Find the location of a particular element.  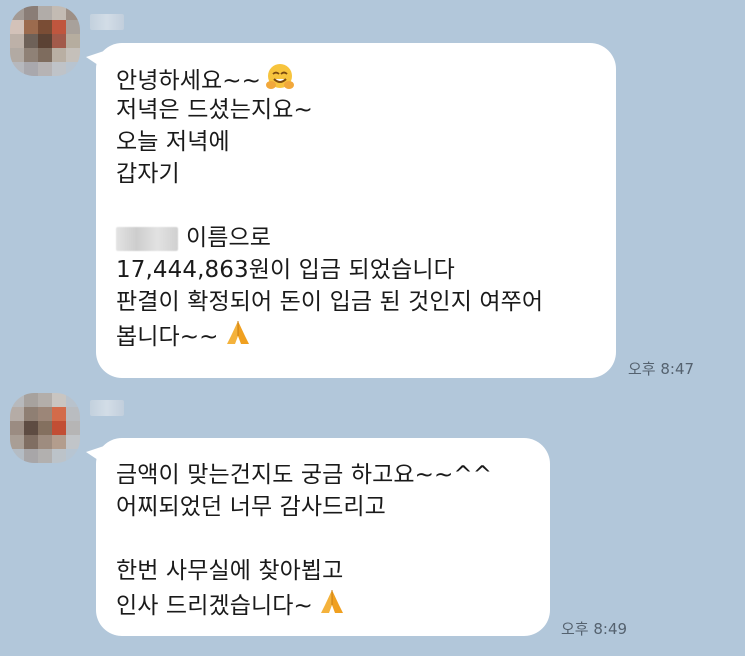

message-line: 어찌되었던 너무 감사드리고 is located at coordinates (251, 507).